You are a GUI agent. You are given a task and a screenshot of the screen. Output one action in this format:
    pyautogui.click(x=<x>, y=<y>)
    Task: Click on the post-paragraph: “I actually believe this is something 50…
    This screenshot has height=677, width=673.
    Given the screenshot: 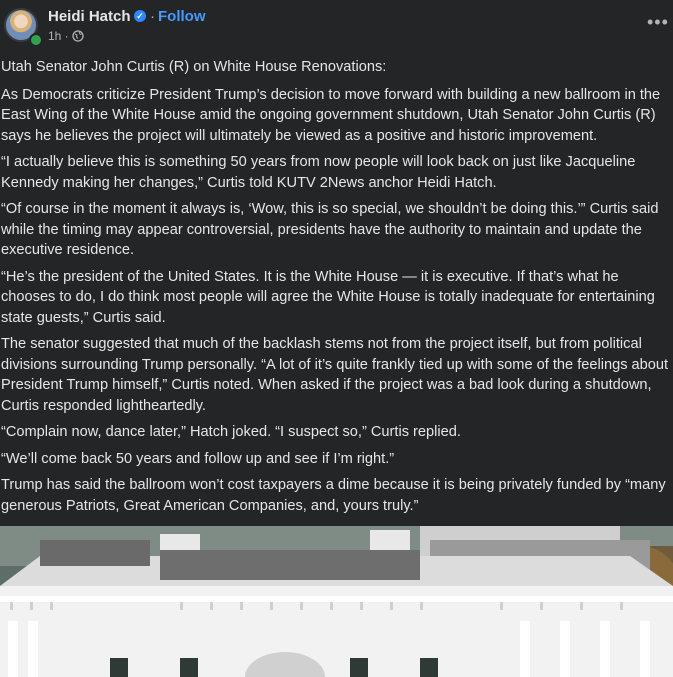 What is the action you would take?
    pyautogui.click(x=318, y=172)
    